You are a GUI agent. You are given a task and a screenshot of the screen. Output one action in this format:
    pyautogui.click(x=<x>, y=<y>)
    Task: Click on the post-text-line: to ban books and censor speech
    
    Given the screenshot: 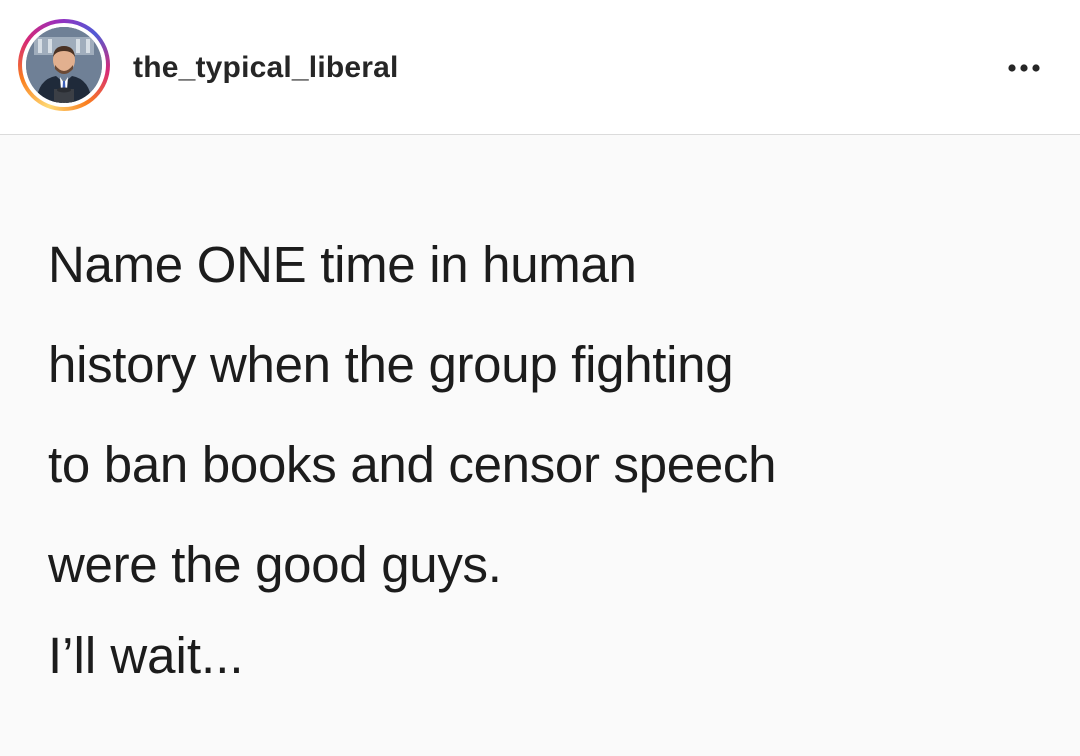 What is the action you would take?
    pyautogui.click(x=412, y=464)
    